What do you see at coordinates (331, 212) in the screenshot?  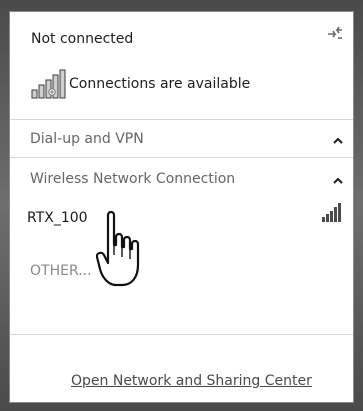 I see `signal-bars-icon` at bounding box center [331, 212].